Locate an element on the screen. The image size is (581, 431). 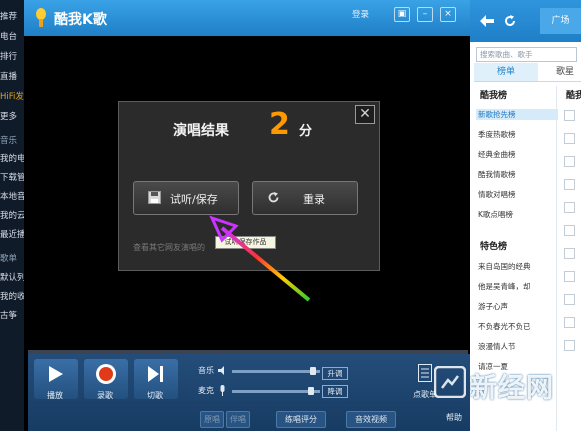
record-label: 录歌 is located at coordinates (105, 395).